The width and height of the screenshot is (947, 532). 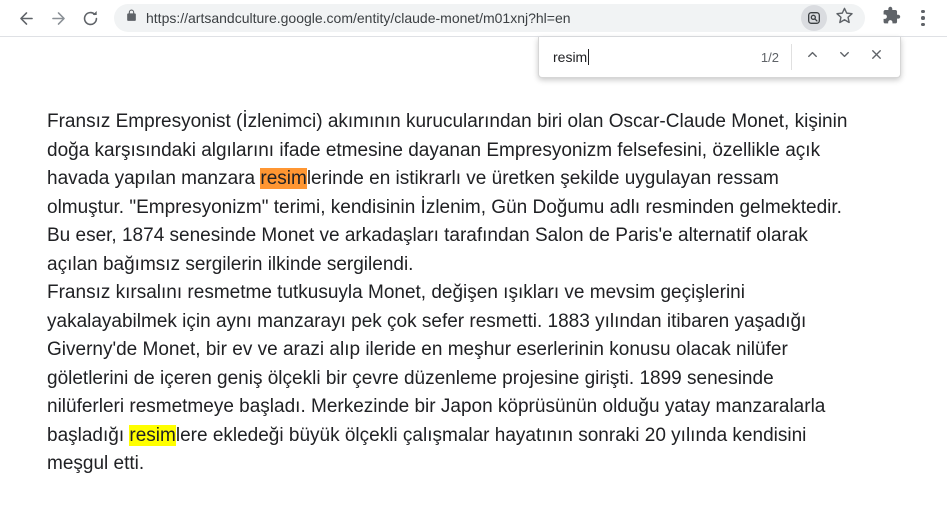 I want to click on reload-button, so click(x=90, y=18).